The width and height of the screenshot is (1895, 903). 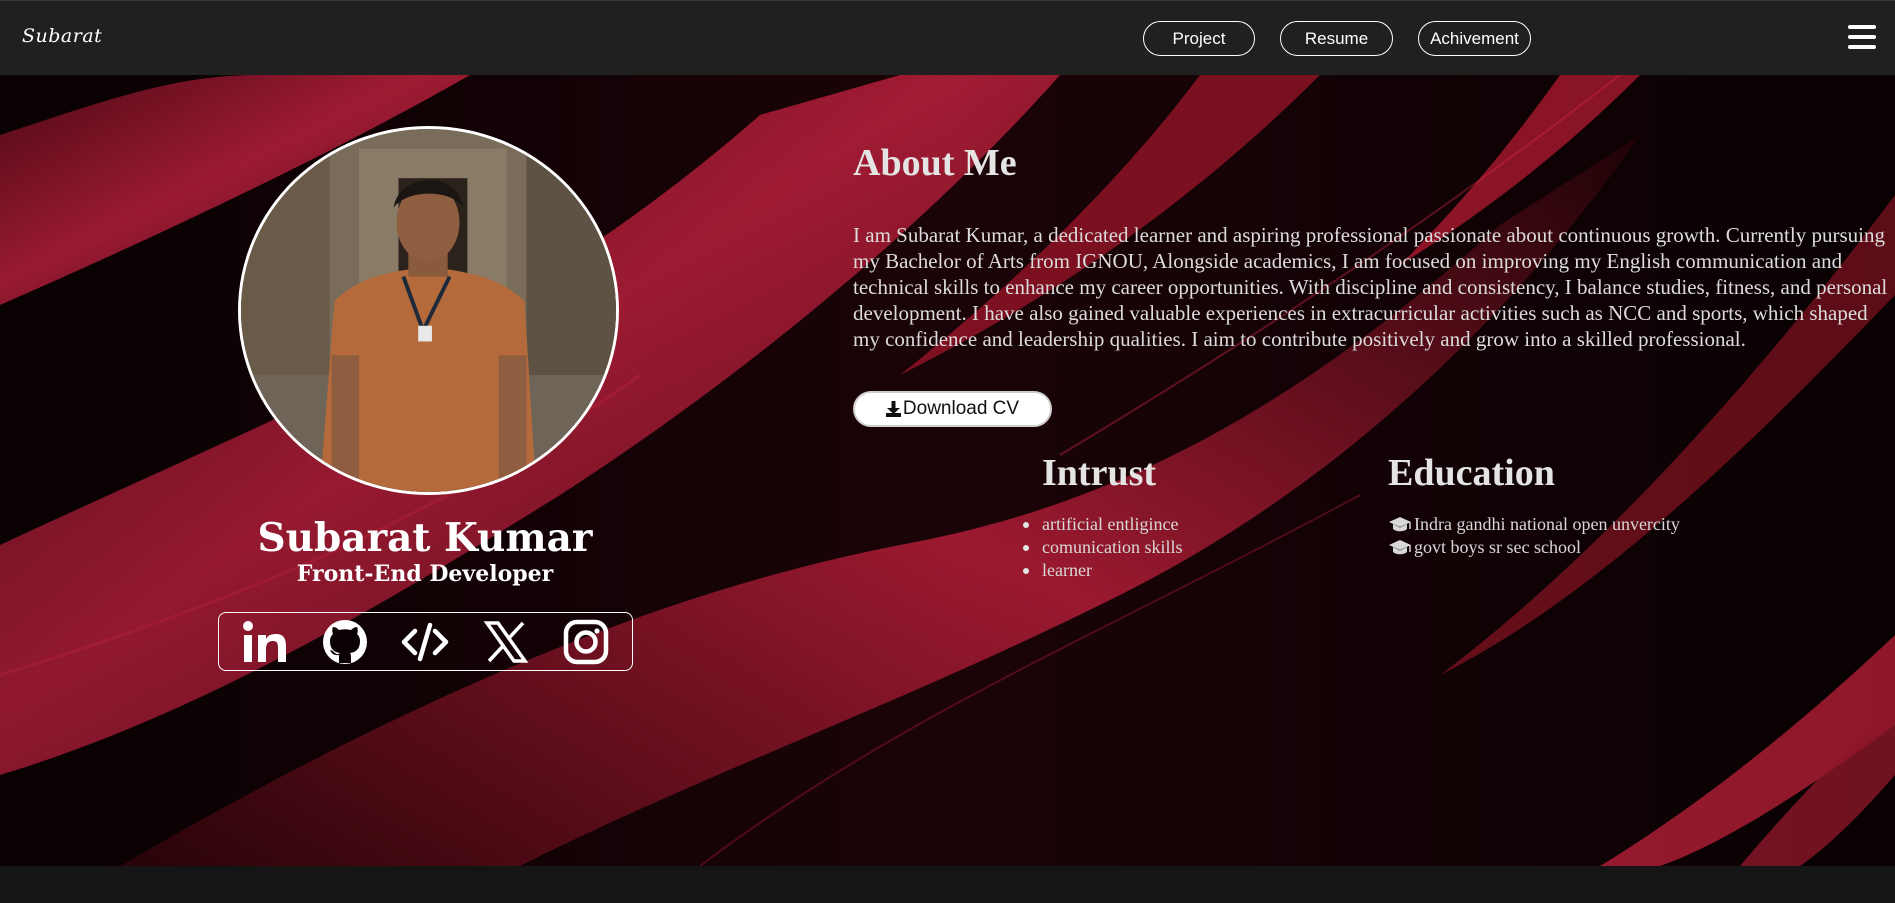 What do you see at coordinates (1099, 473) in the screenshot?
I see `interest-title: Intrust` at bounding box center [1099, 473].